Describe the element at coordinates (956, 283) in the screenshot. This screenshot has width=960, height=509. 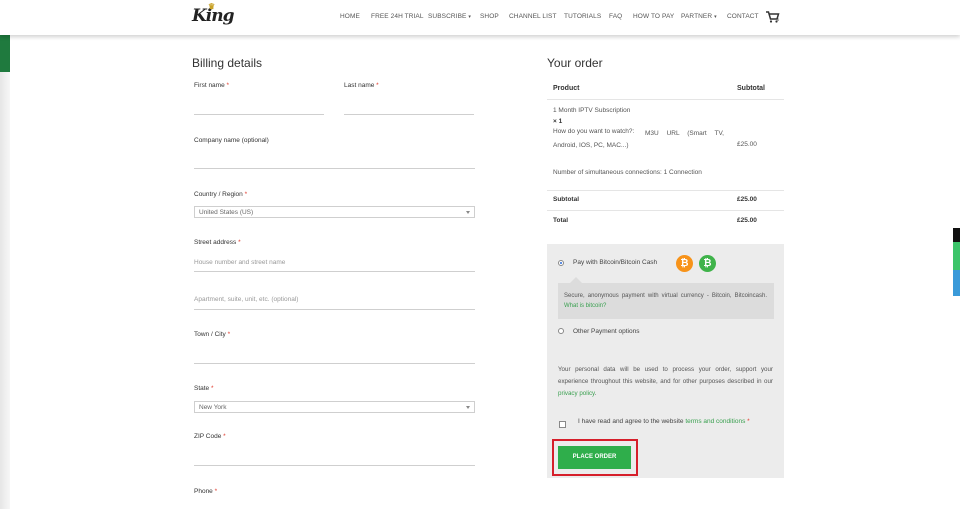
I see `side-tab-blue` at that location.